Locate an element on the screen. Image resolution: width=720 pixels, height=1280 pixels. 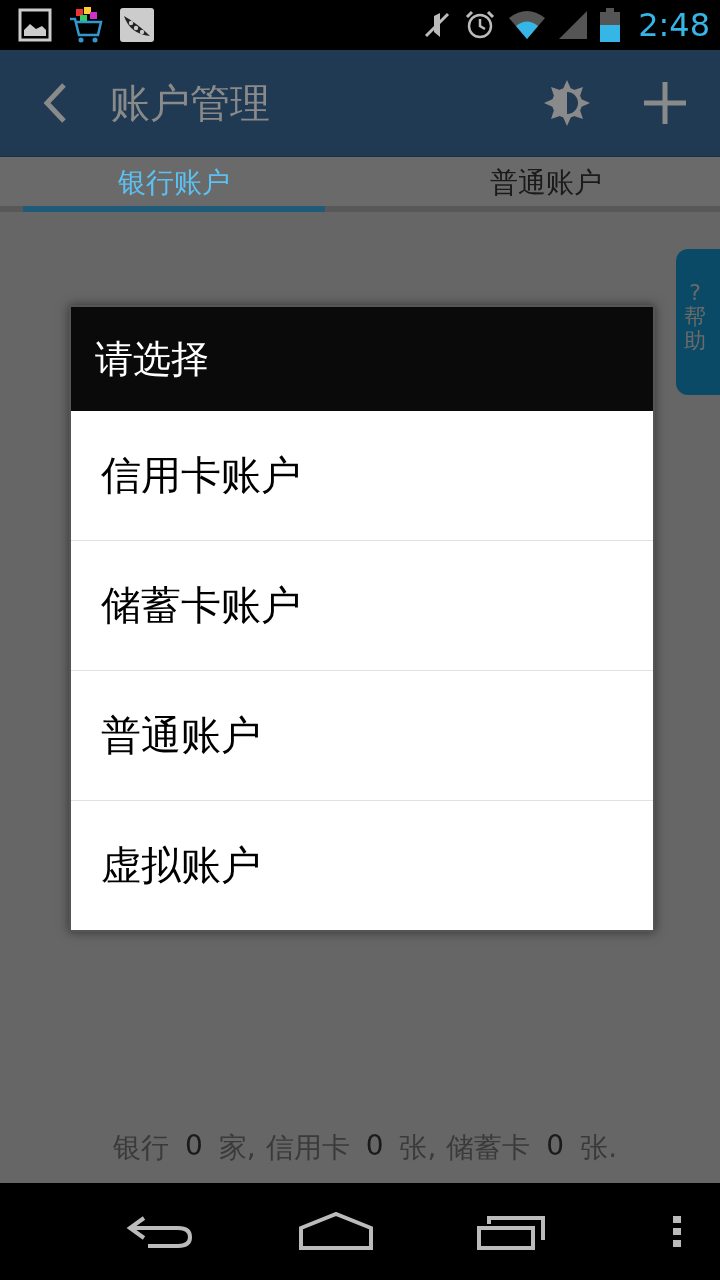
battery-icon is located at coordinates (610, 25).